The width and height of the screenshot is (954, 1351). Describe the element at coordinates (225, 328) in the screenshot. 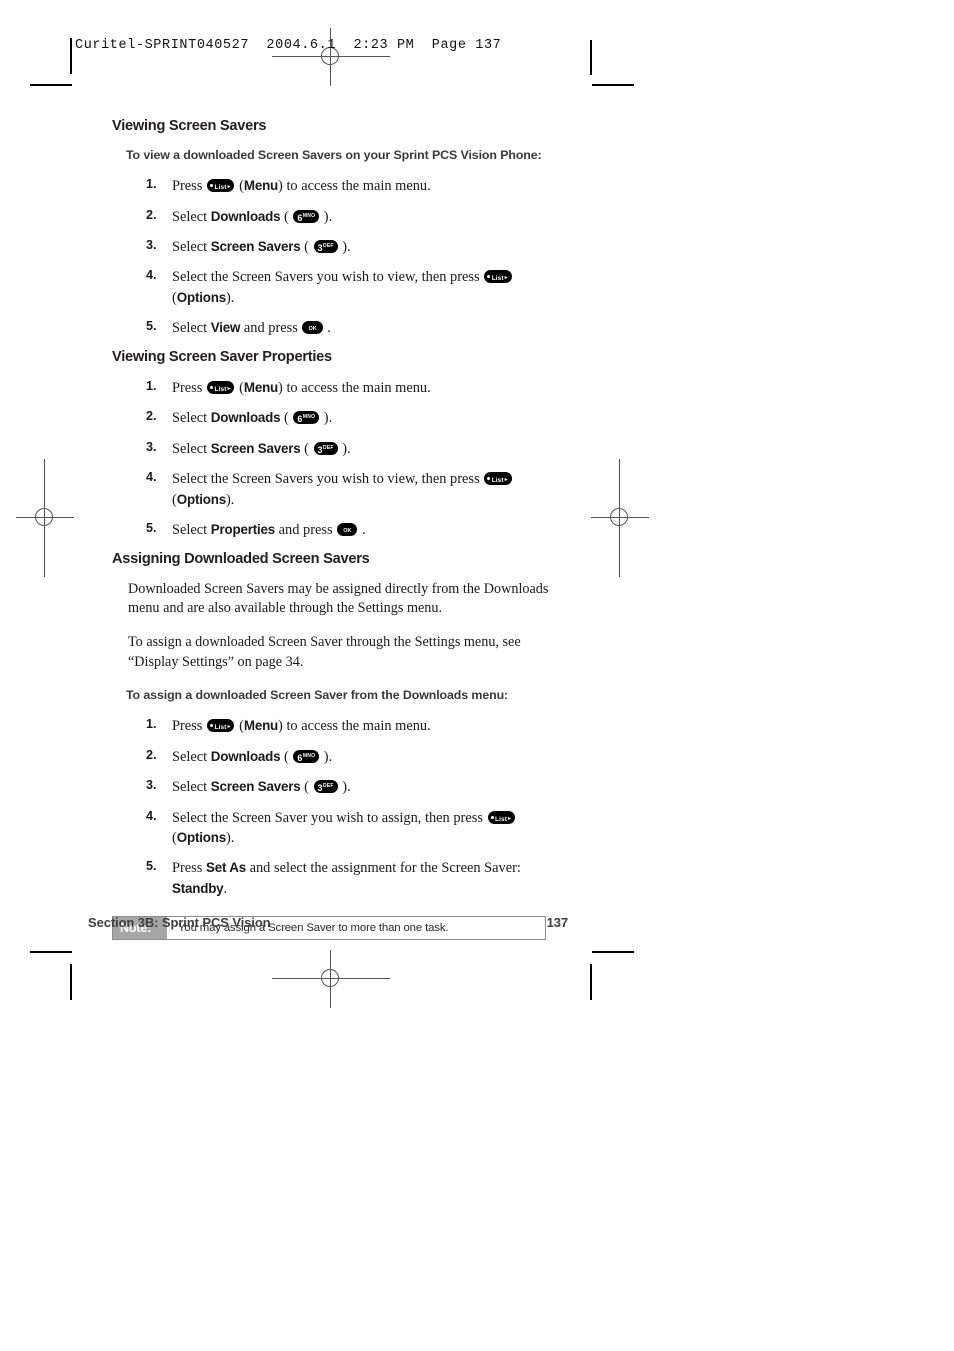

I see `menu-name: View` at that location.